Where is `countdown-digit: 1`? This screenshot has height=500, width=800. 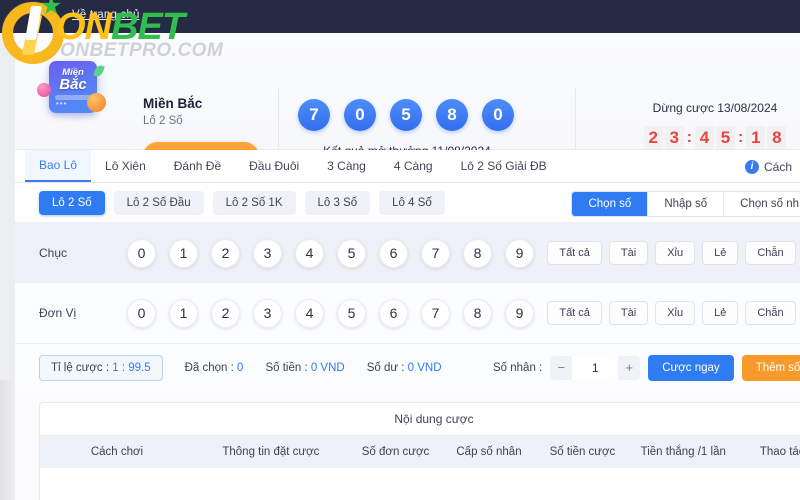
countdown-digit: 1 is located at coordinates (756, 137).